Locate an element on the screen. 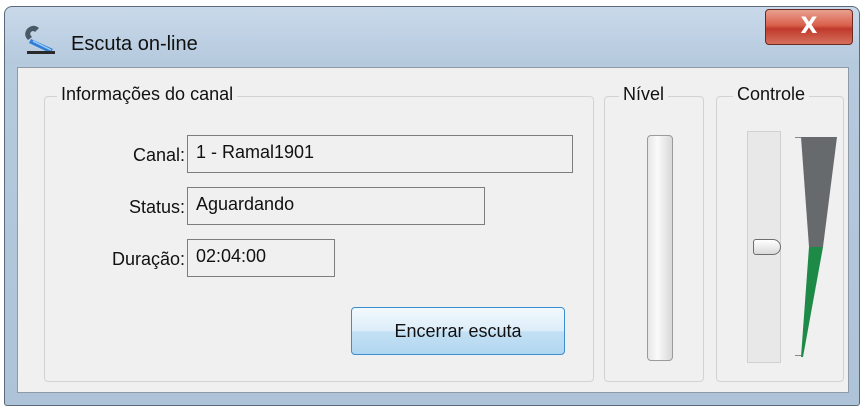  volume-slider-thumb is located at coordinates (767, 247).